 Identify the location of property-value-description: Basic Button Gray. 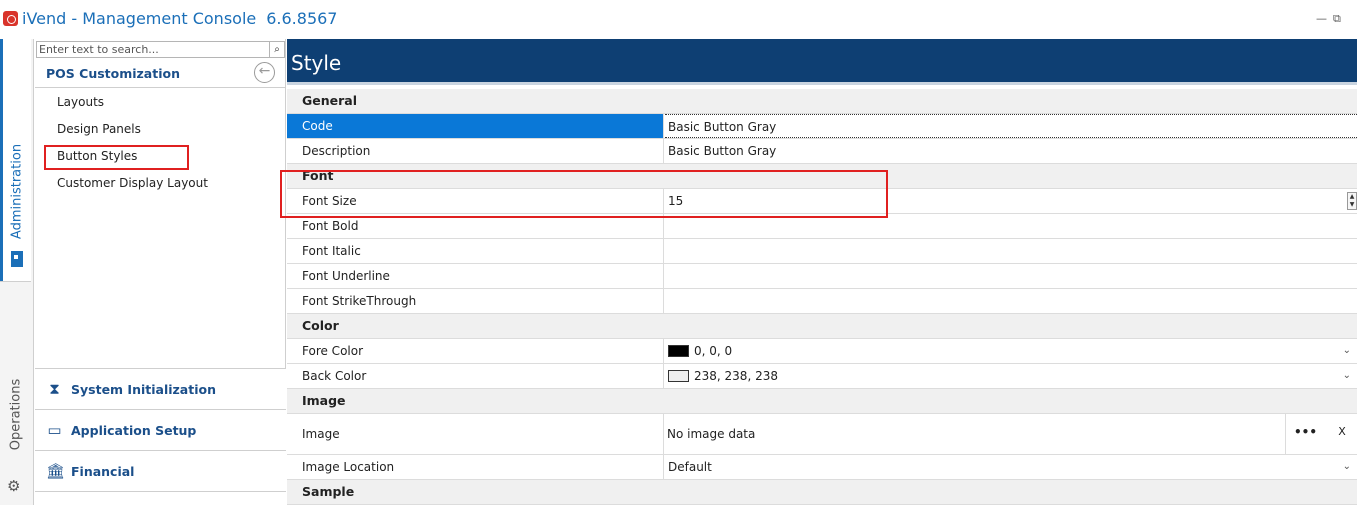
(1011, 151).